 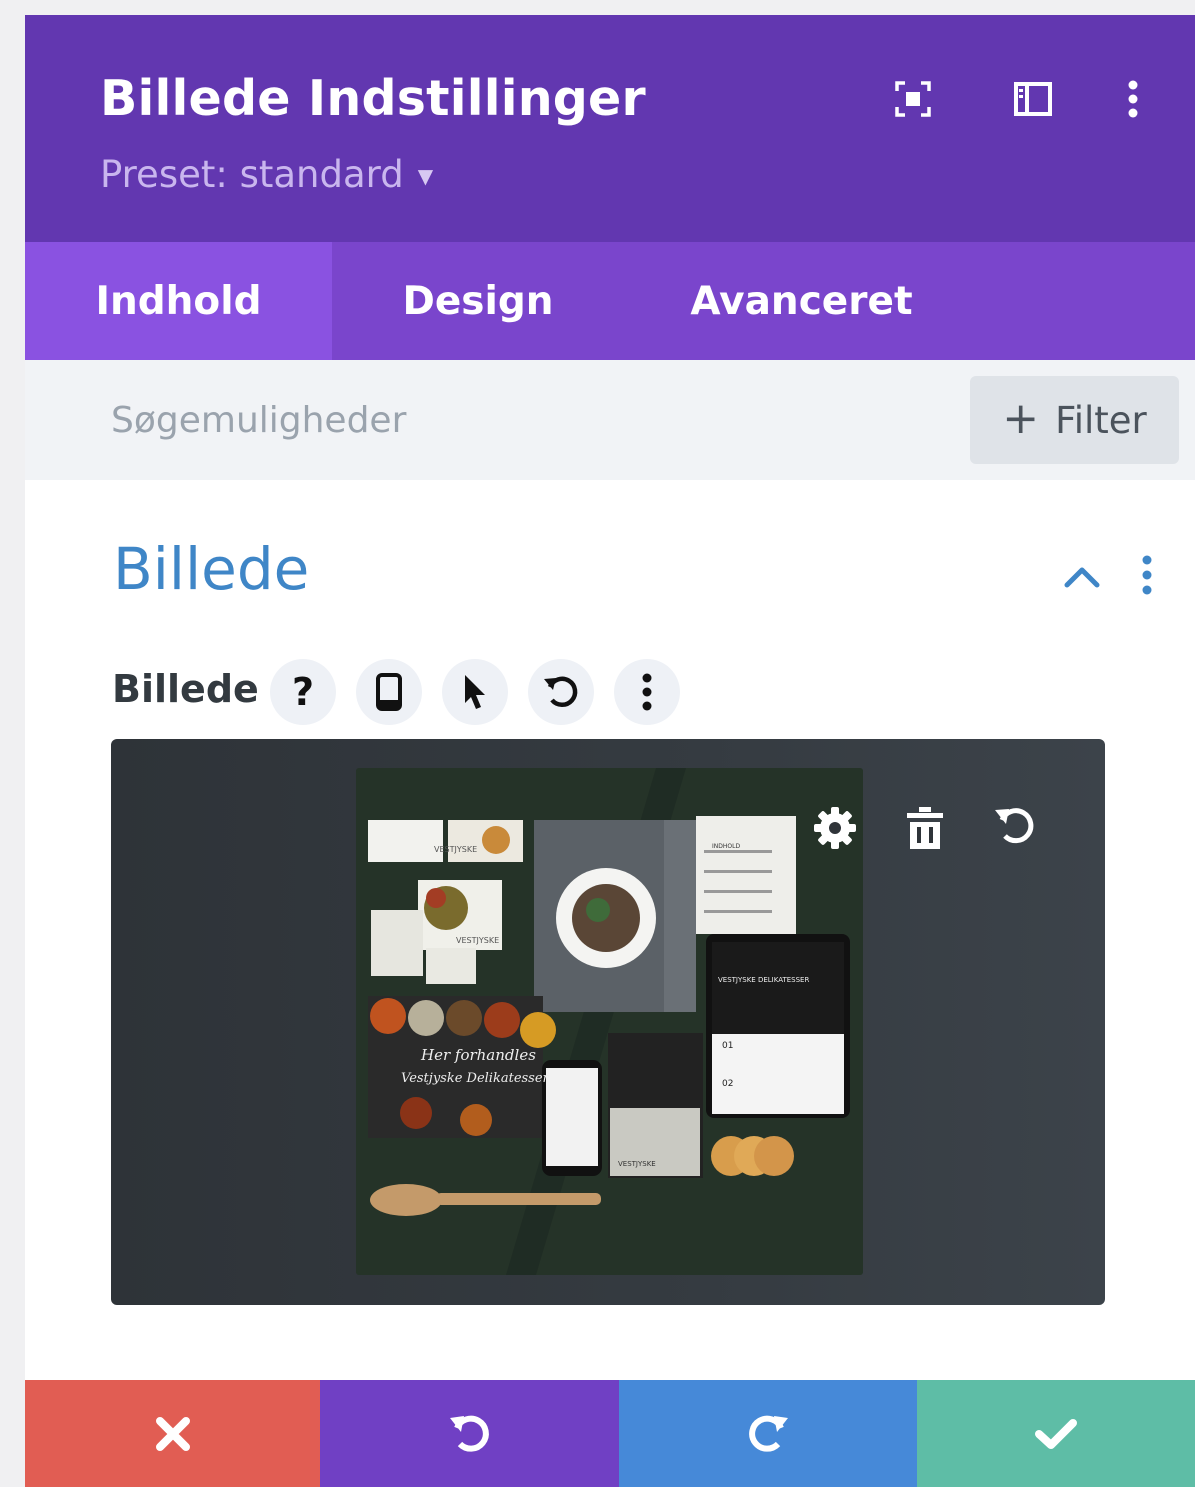 I want to click on undo-button, so click(x=469, y=1433).